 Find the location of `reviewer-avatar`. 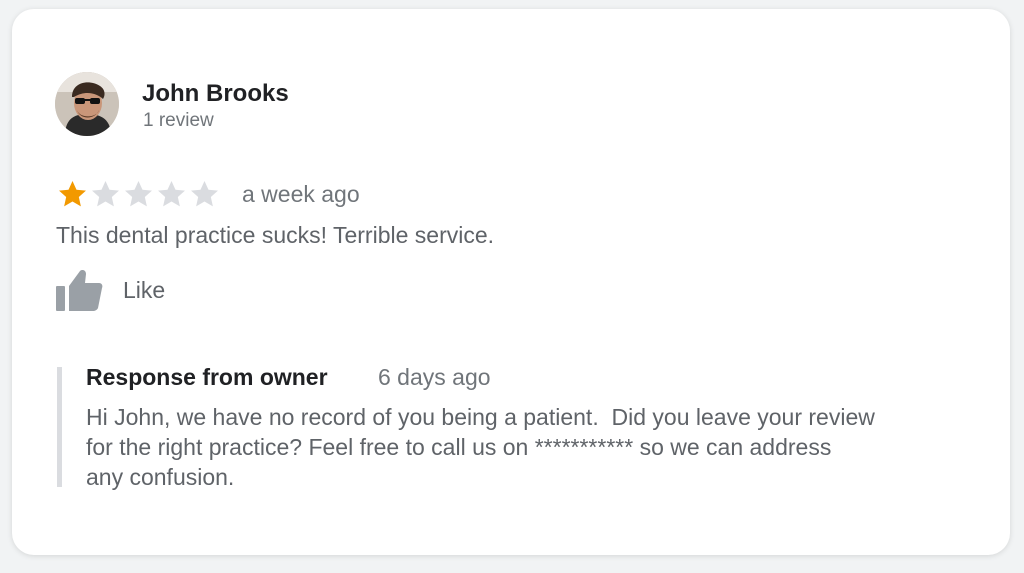

reviewer-avatar is located at coordinates (87, 104).